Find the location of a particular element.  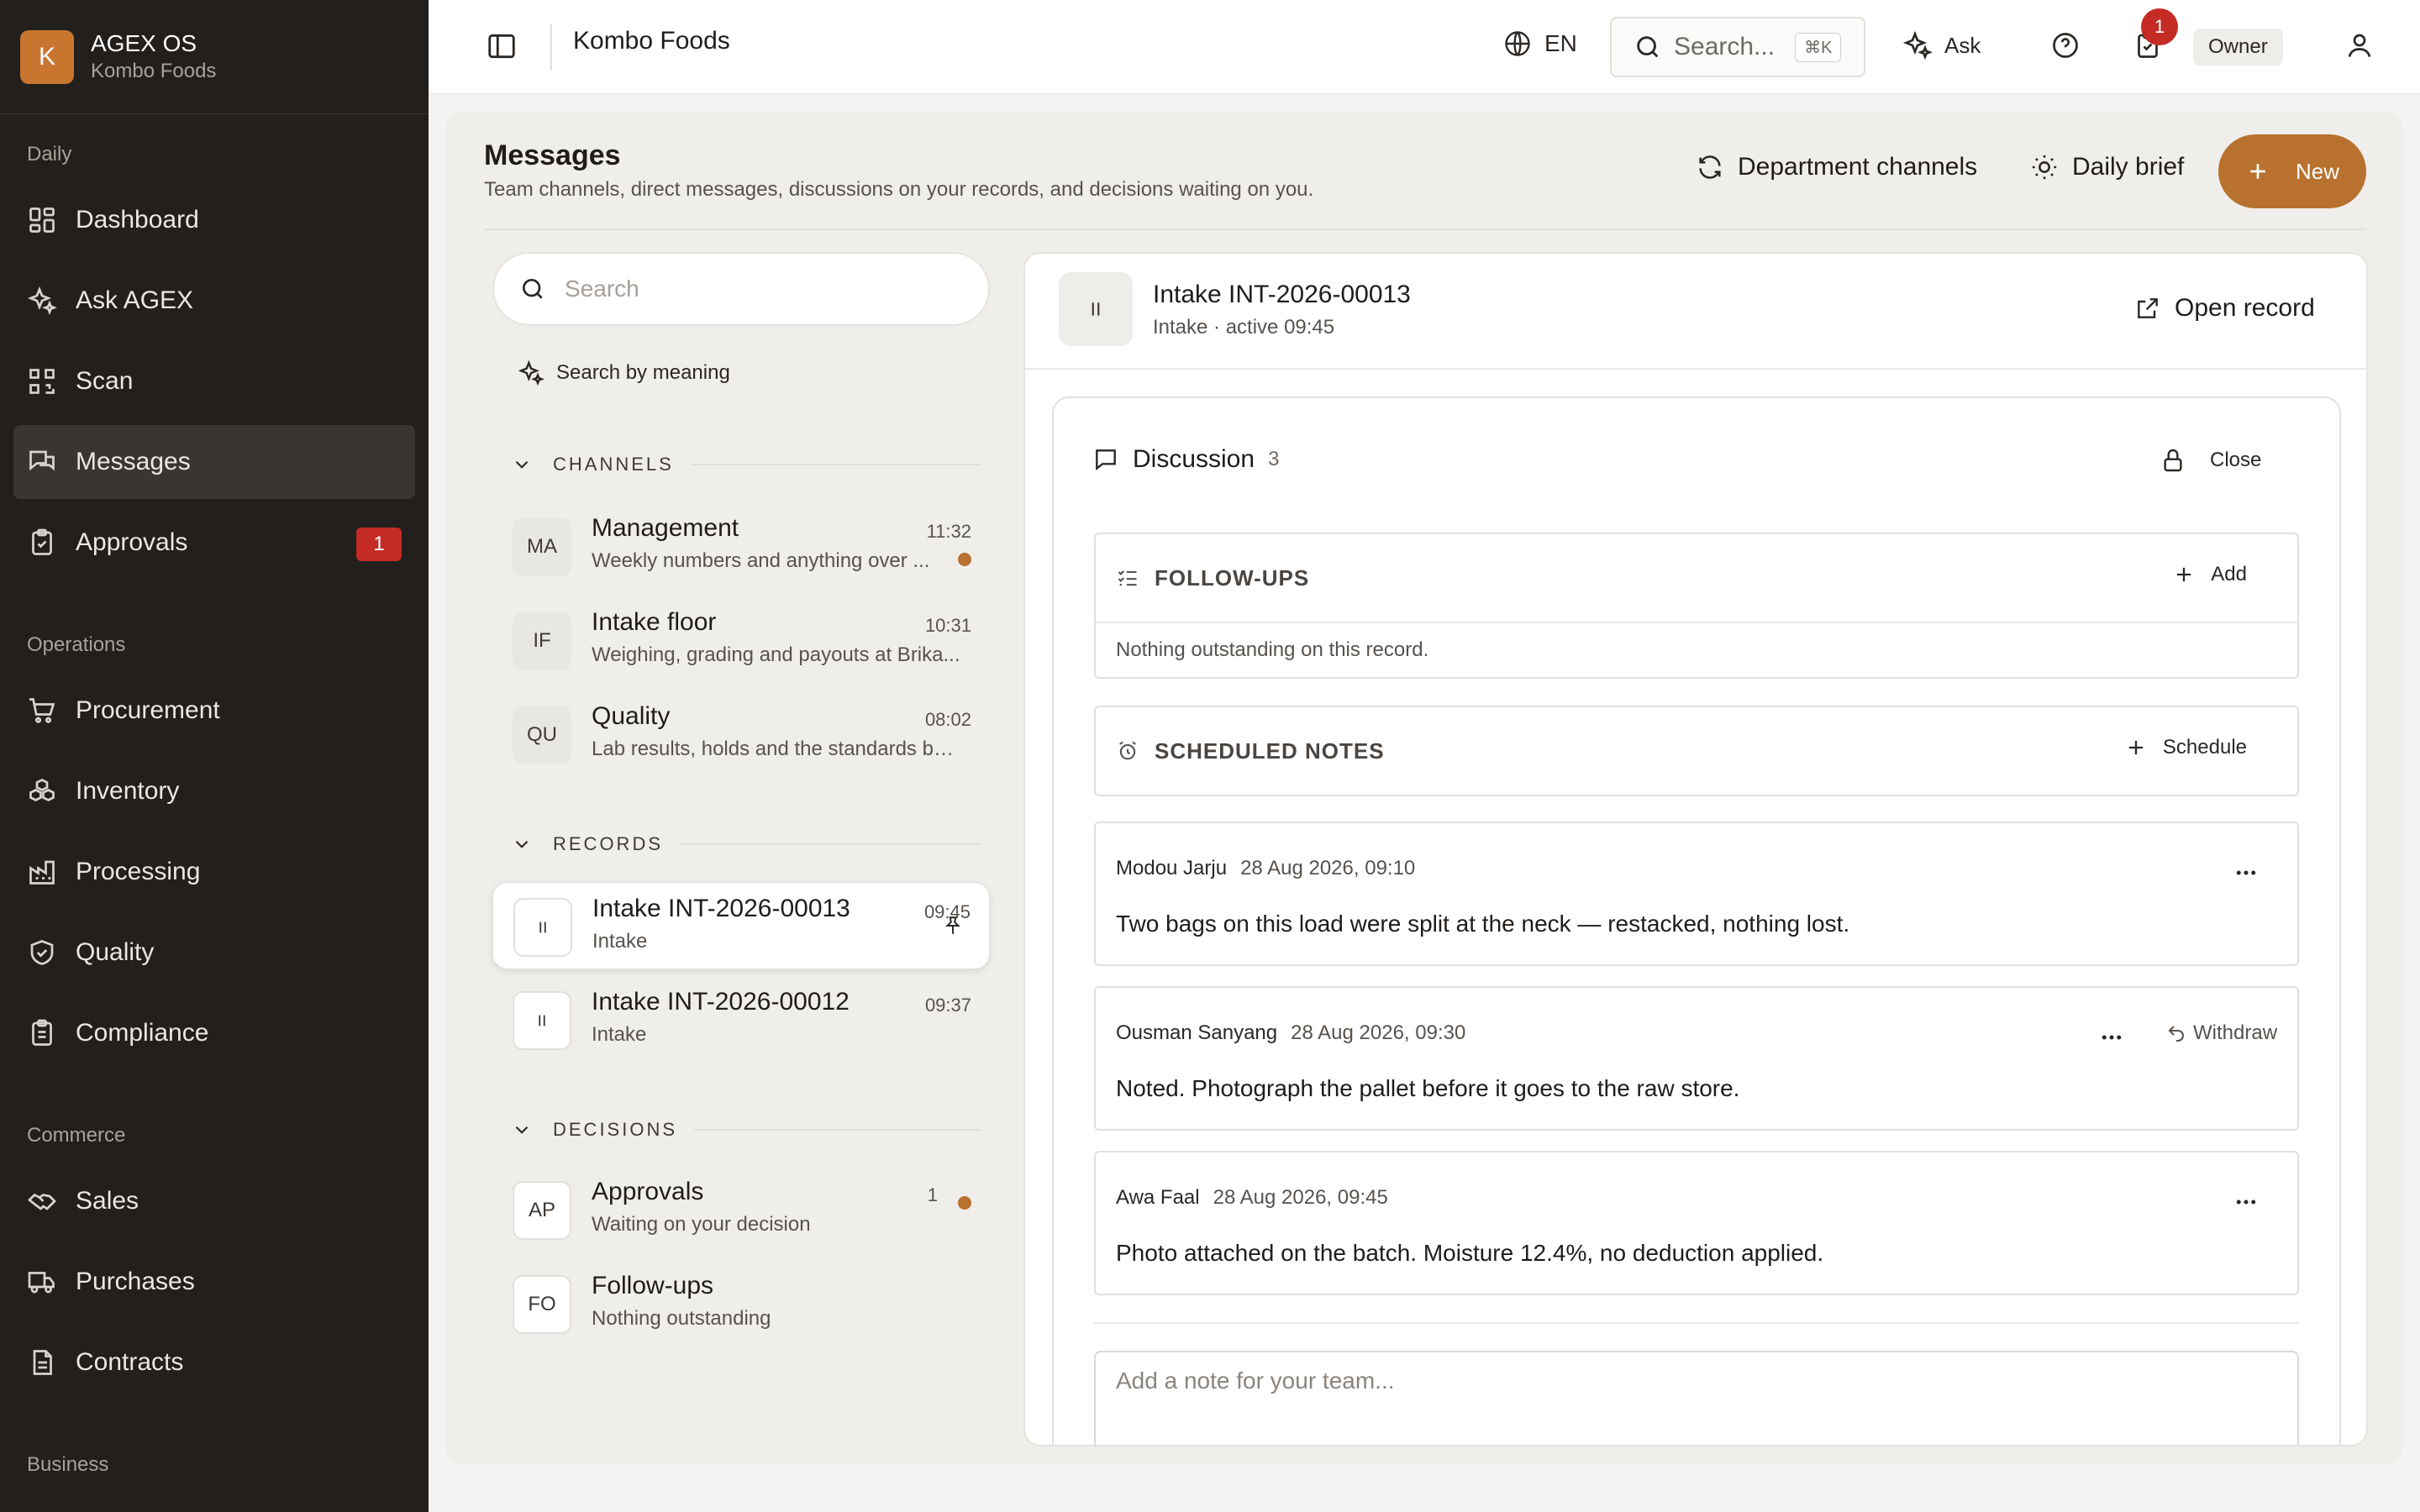

sidebar-item-label: Quality is located at coordinates (116, 952).